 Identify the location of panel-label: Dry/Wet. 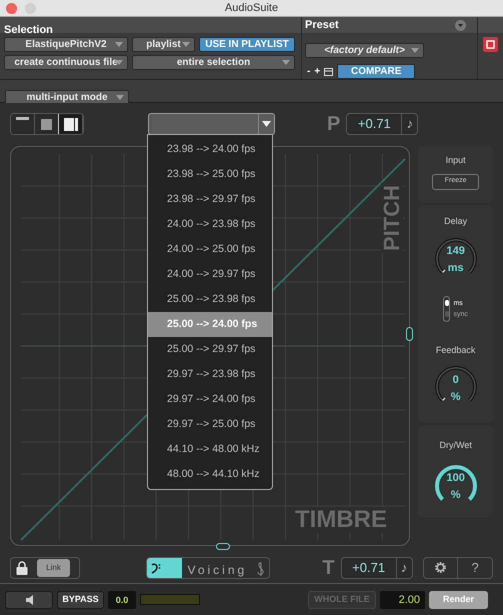
(455, 445).